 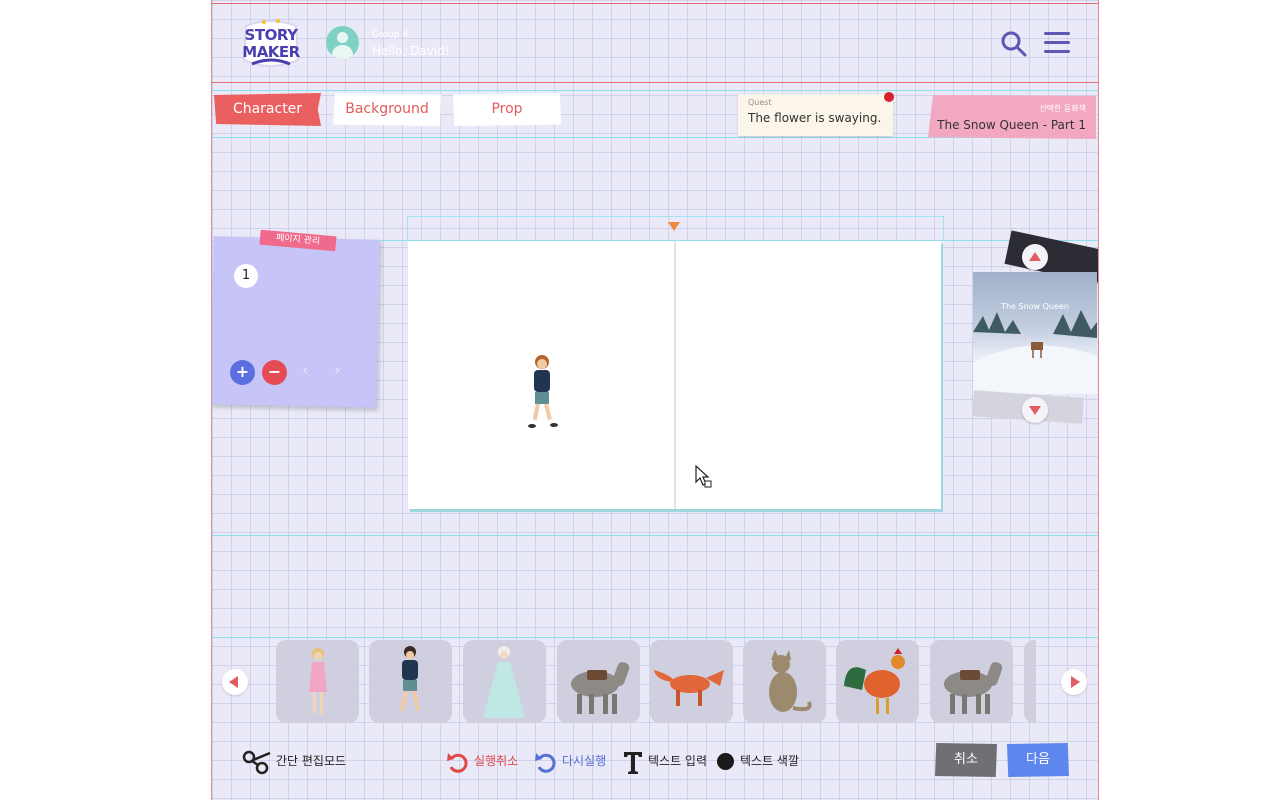 I want to click on search-icon, so click(x=1014, y=44).